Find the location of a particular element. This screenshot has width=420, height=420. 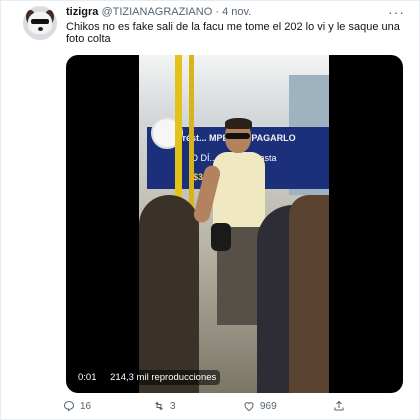

man-bag is located at coordinates (221, 237).